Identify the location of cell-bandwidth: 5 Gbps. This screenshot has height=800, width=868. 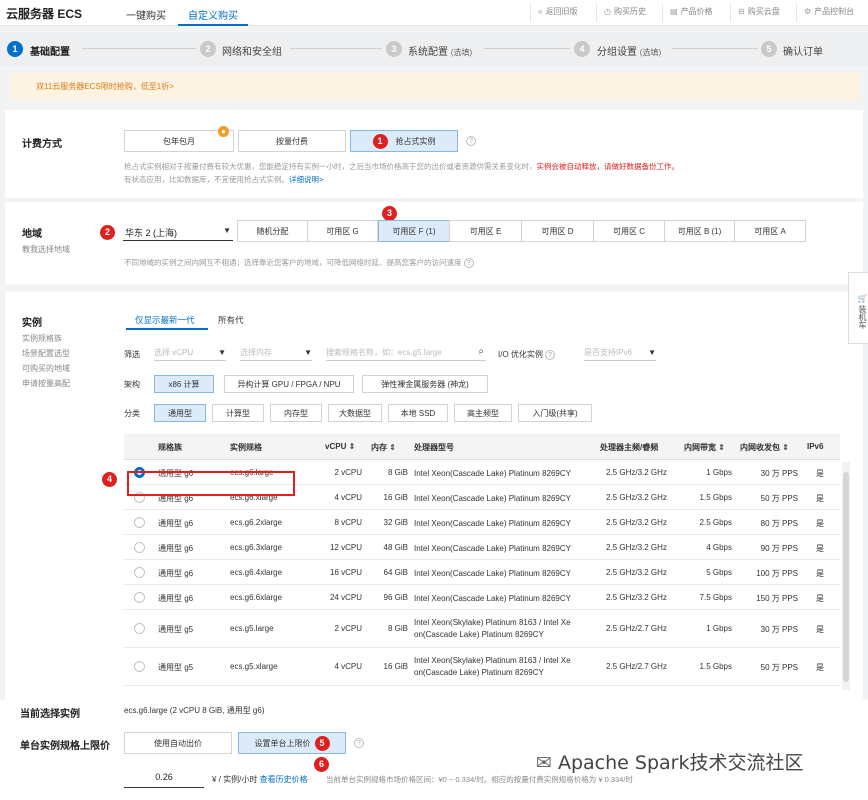
(719, 572).